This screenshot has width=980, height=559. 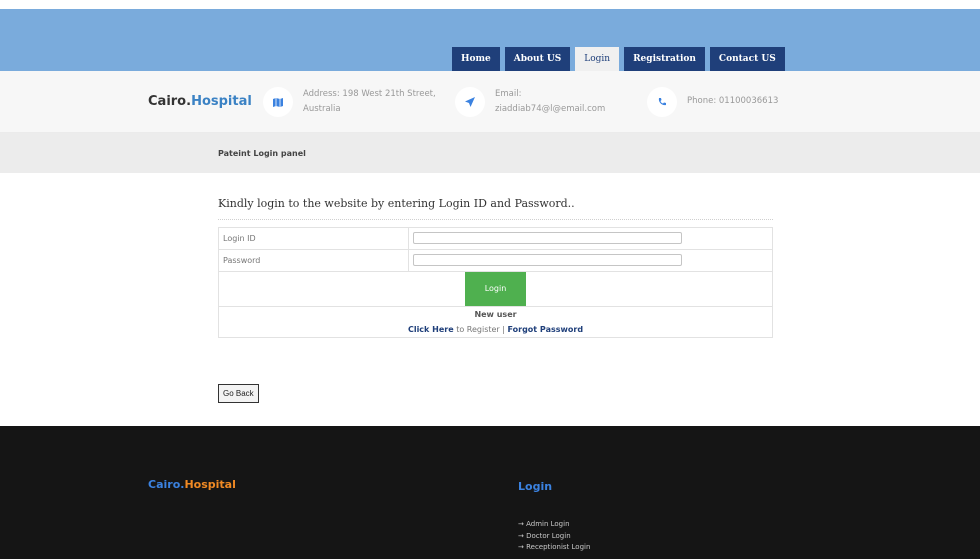 What do you see at coordinates (210, 484) in the screenshot?
I see `footer-brand-part2: Hospital` at bounding box center [210, 484].